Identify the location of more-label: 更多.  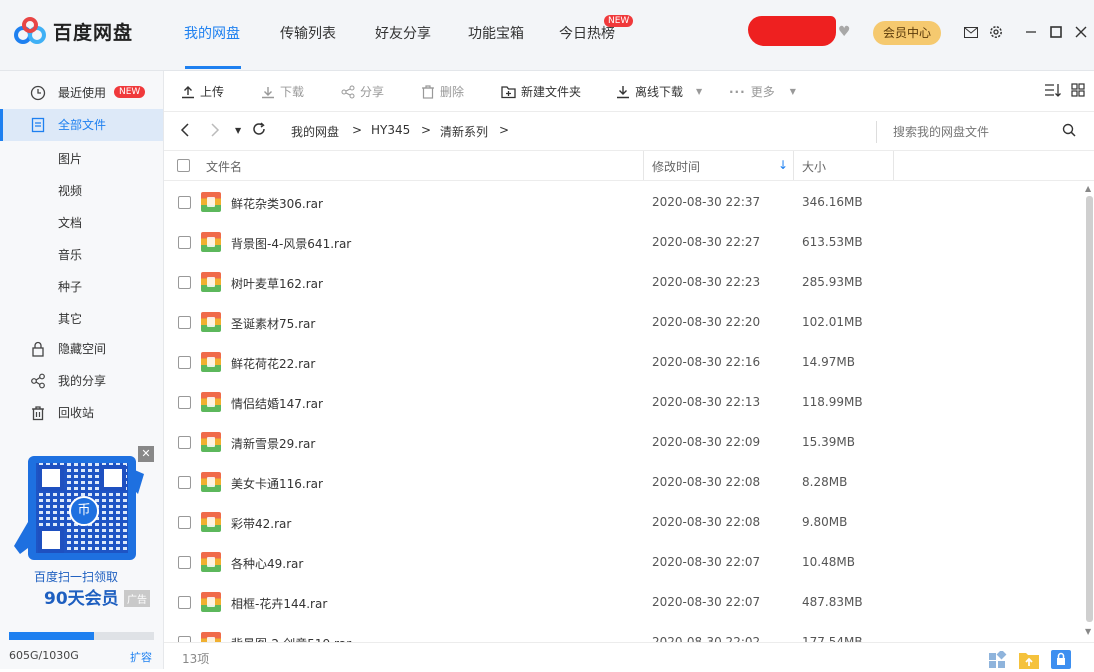
(762, 92).